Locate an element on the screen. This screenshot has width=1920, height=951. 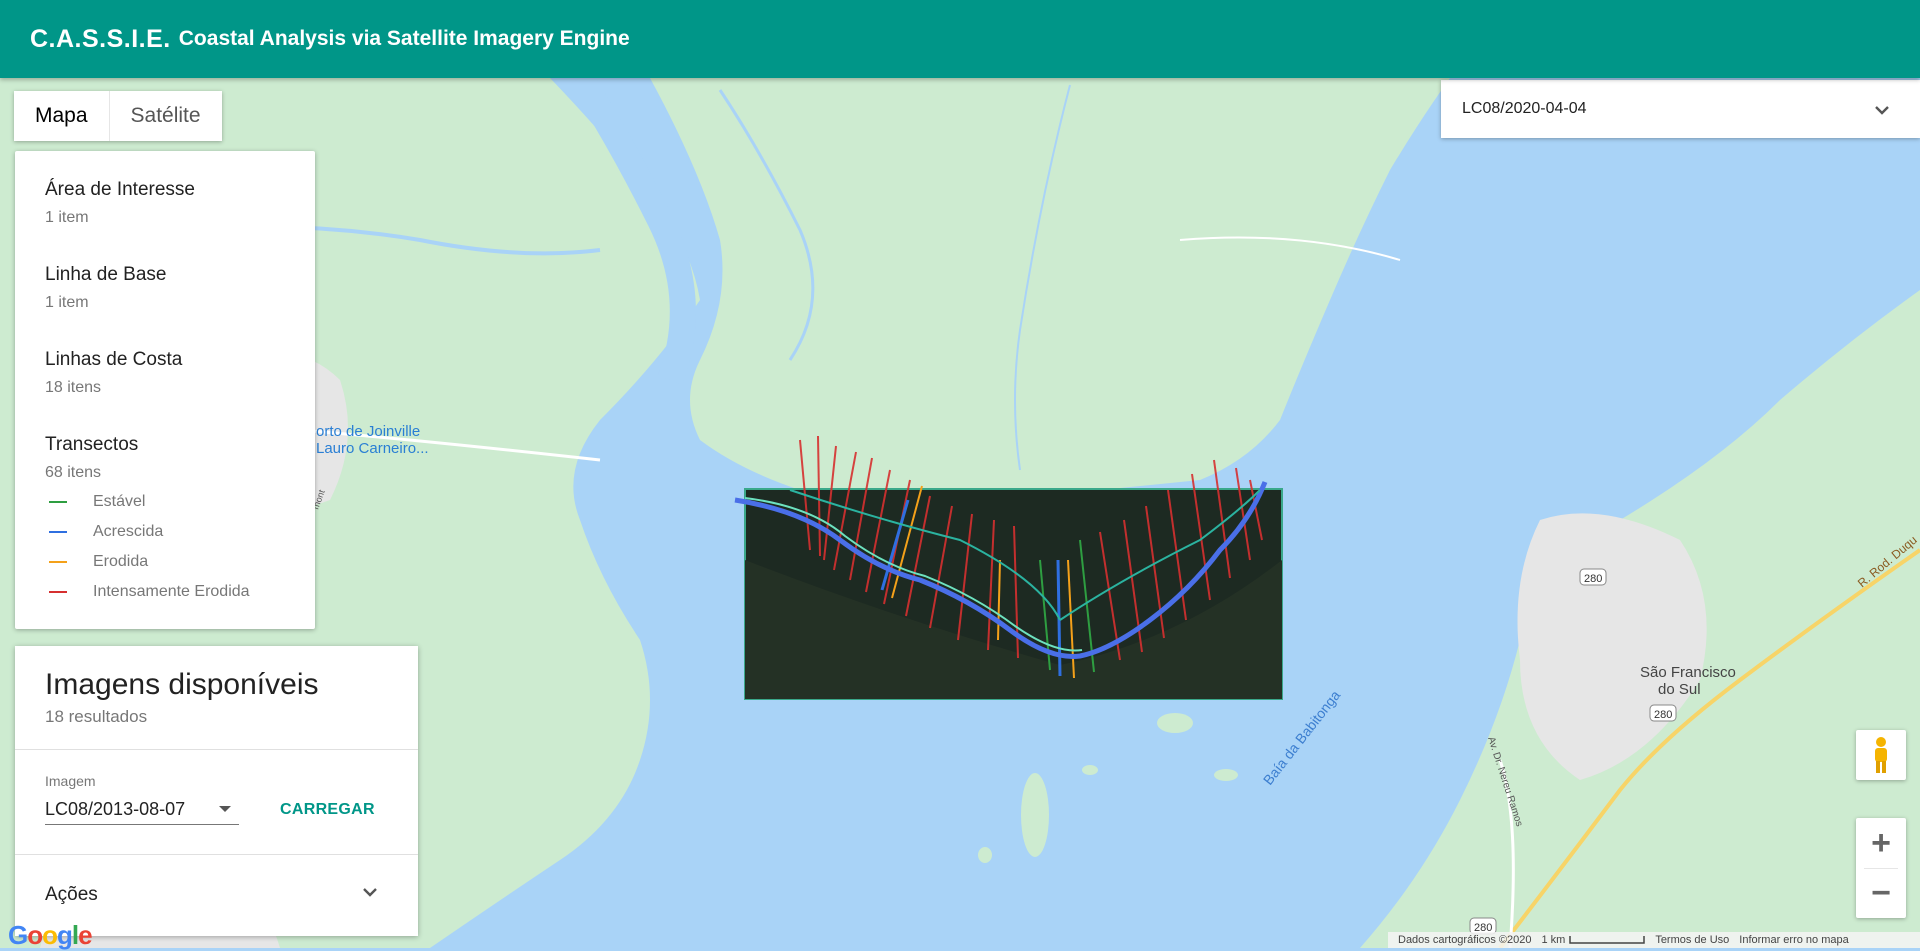
actions-expander: Ações is located at coordinates (71, 895).